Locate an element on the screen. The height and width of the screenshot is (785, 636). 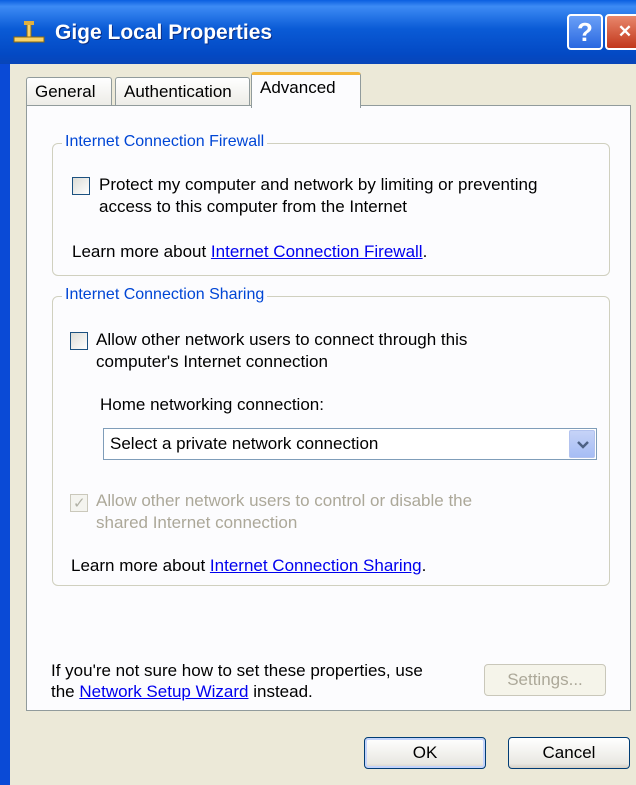
close-button: ✕ is located at coordinates (620, 32).